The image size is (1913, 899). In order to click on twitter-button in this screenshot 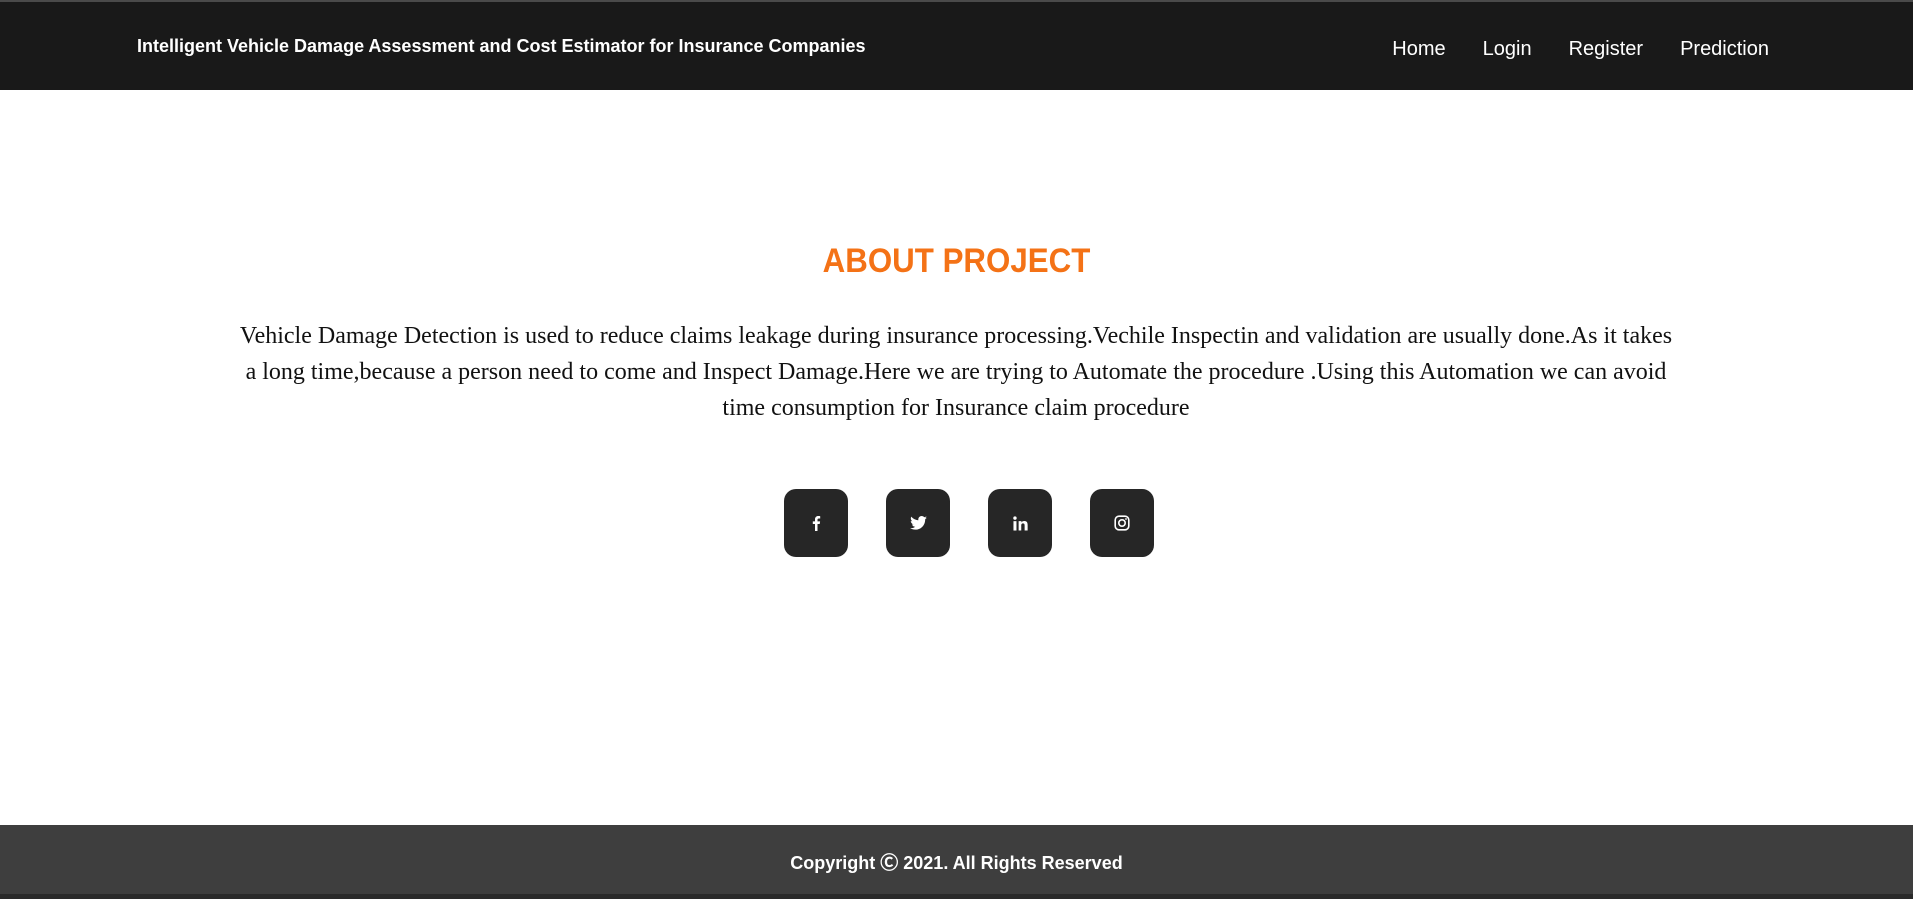, I will do `click(918, 523)`.